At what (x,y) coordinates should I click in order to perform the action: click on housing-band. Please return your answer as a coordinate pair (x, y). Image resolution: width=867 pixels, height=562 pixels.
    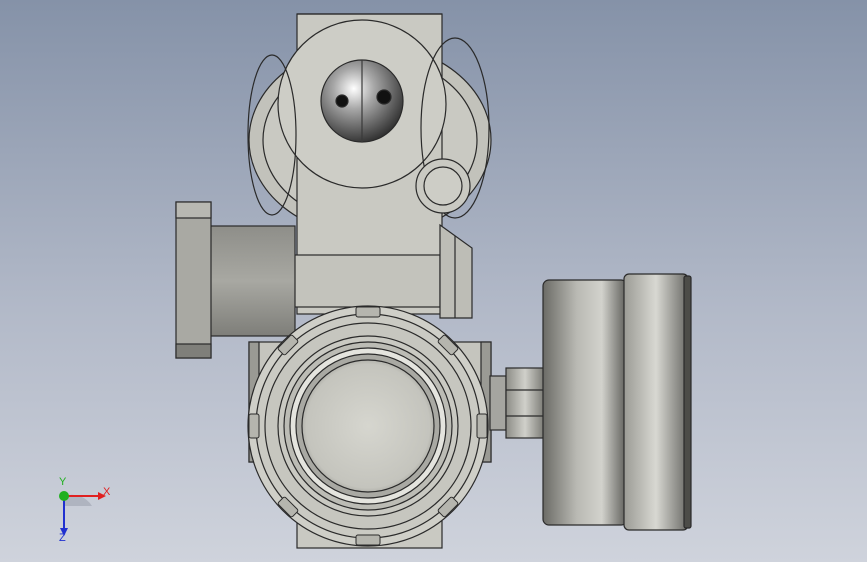
    Looking at the image, I should click on (366, 281).